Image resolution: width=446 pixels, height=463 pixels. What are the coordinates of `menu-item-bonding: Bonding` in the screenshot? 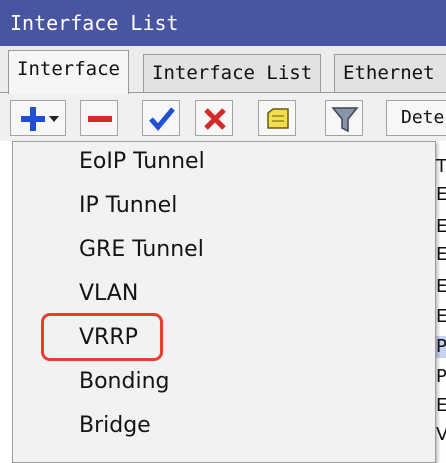 It's located at (124, 382).